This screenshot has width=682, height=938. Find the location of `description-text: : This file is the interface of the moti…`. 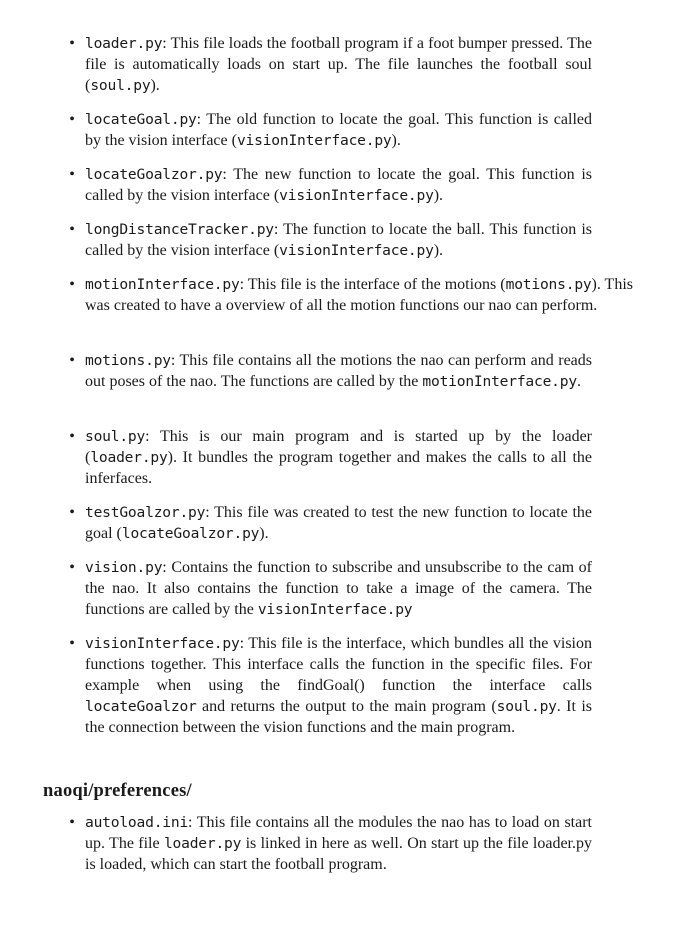

description-text: : This file is the interface of the moti… is located at coordinates (372, 284).